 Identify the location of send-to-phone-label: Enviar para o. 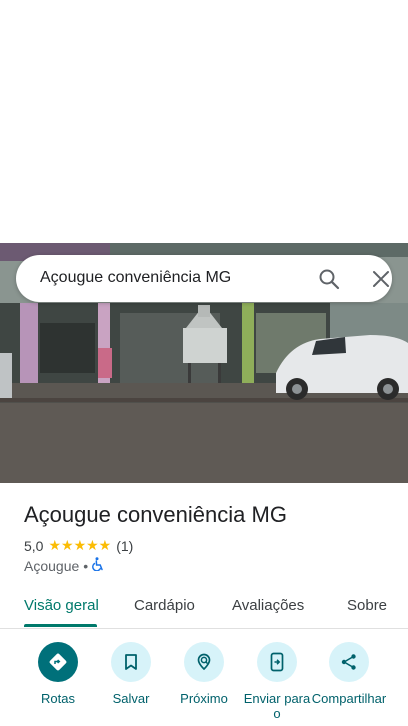
(277, 706).